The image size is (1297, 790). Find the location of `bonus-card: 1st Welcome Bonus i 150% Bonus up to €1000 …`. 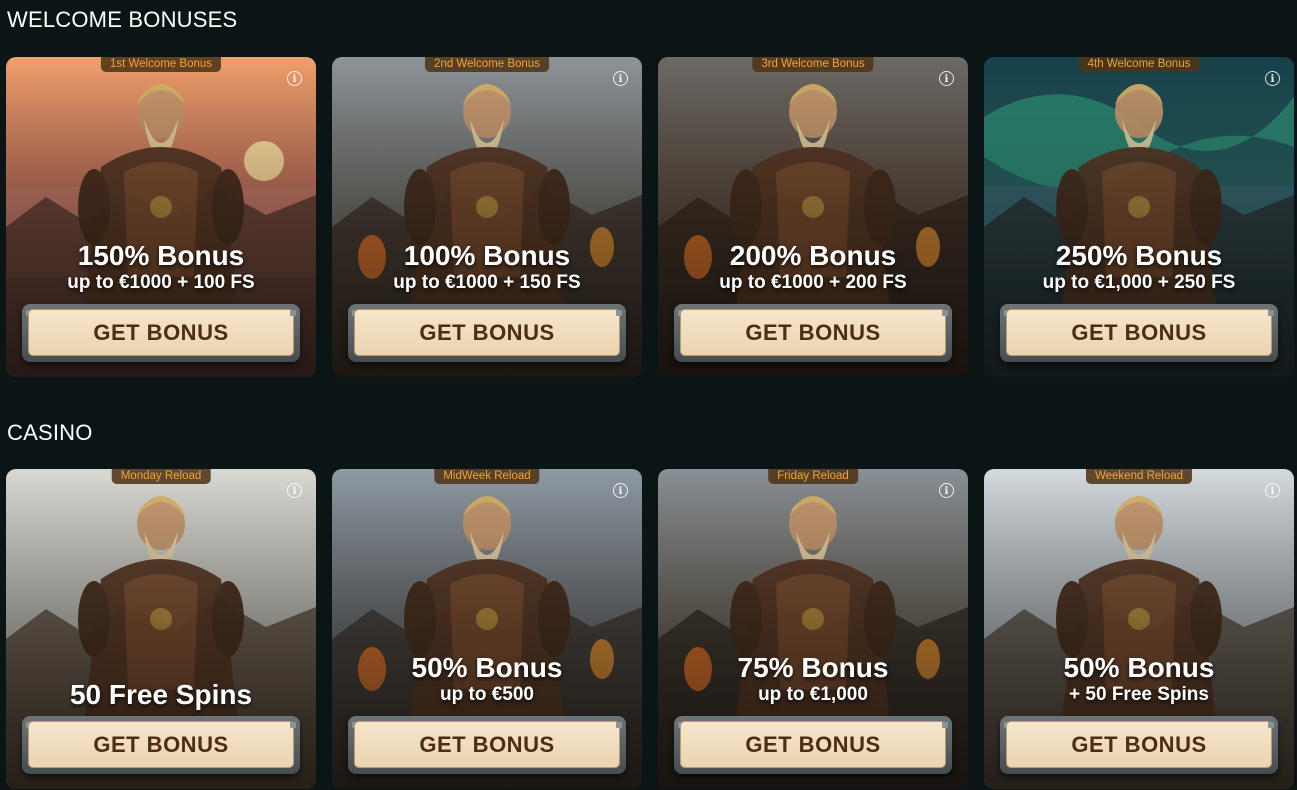

bonus-card: 1st Welcome Bonus i 150% Bonus up to €1000 … is located at coordinates (161, 217).